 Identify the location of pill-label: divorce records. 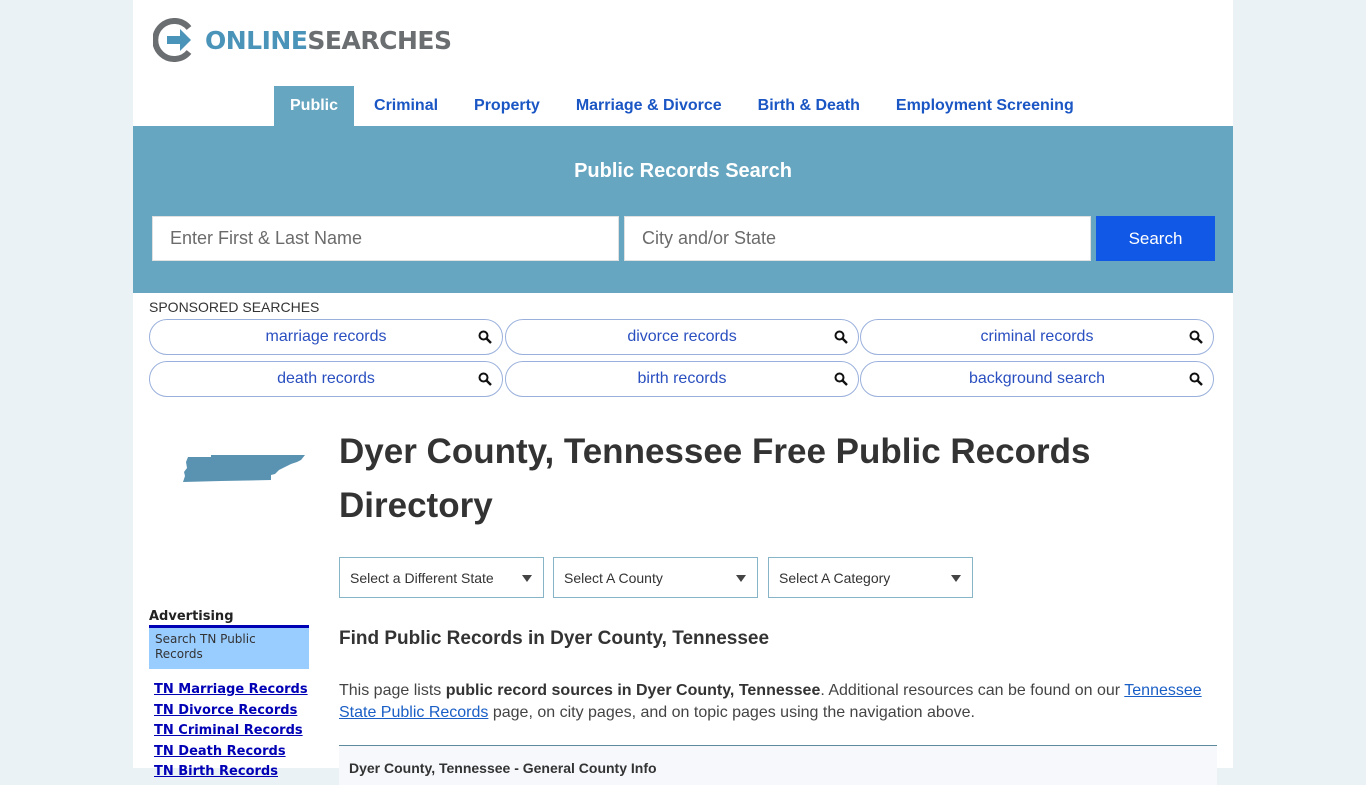
(682, 336).